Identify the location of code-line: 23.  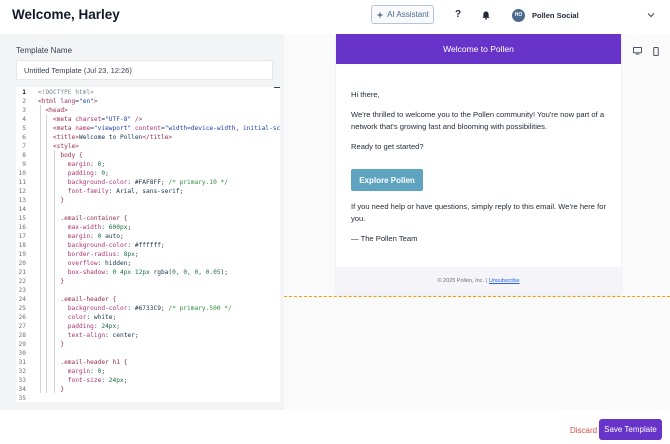
(148, 290).